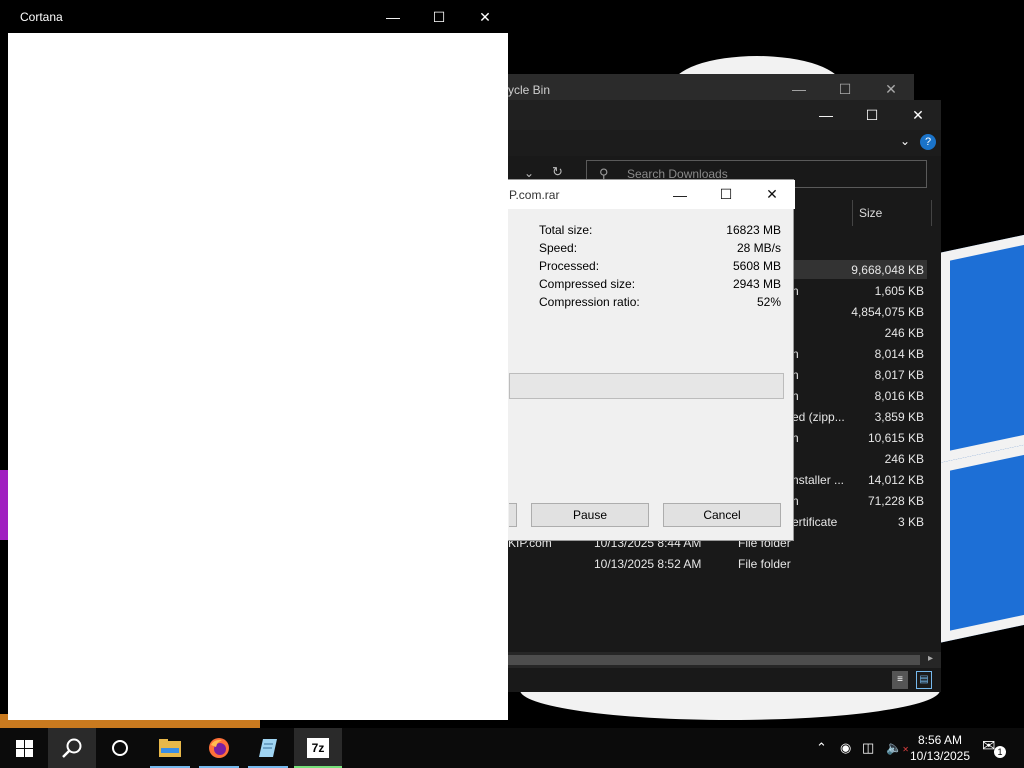 The height and width of the screenshot is (768, 1024). I want to click on folder-type: File folder, so click(764, 564).